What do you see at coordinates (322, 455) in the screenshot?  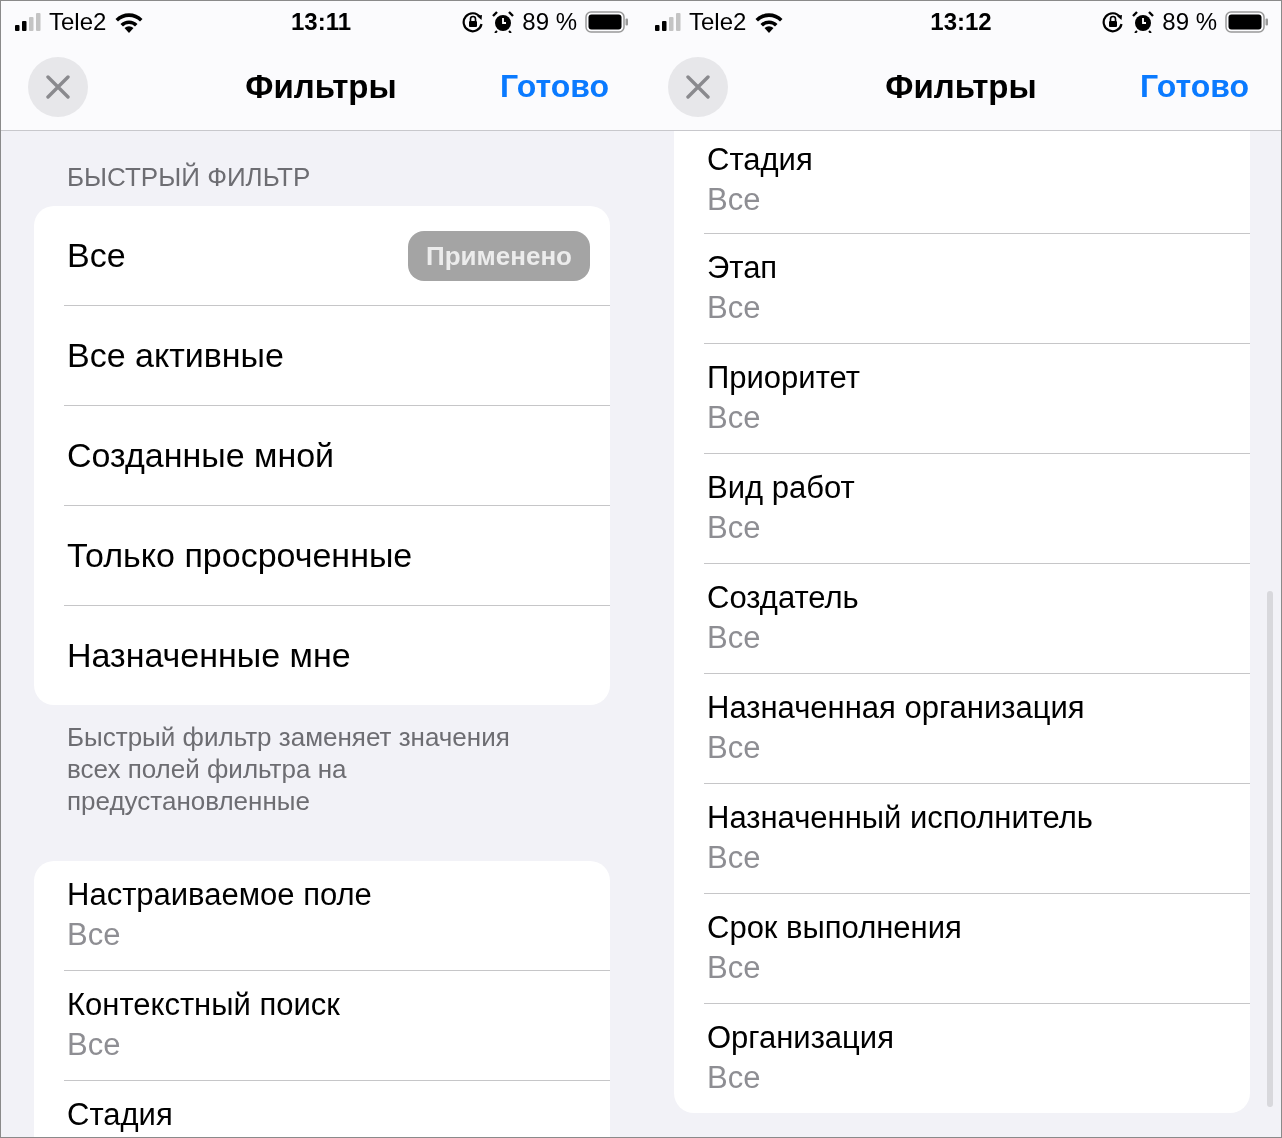 I see `quick-filter-item: Созданные мной` at bounding box center [322, 455].